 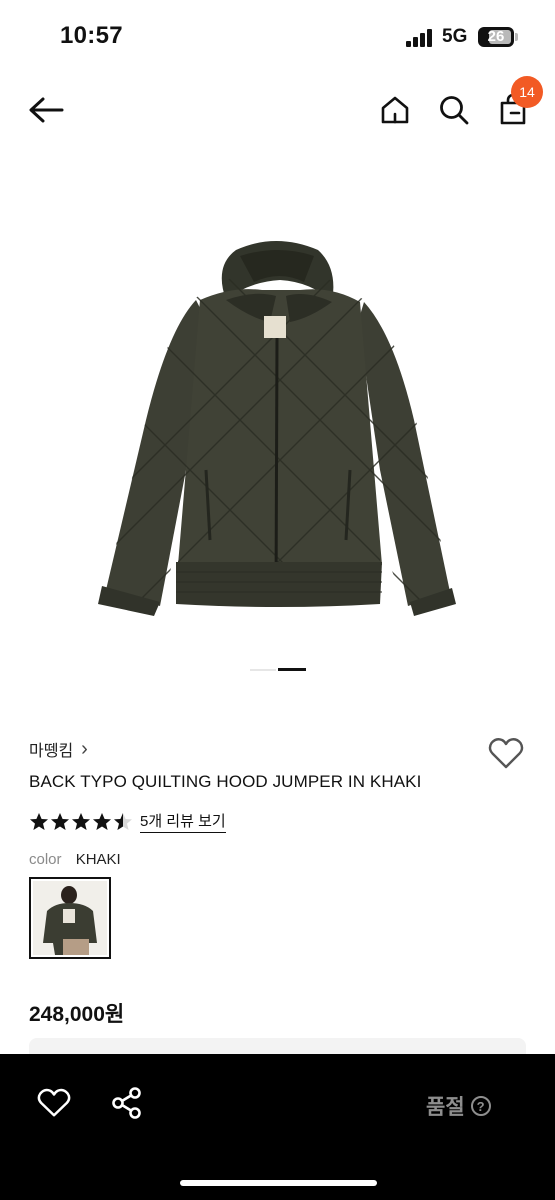 I want to click on battery-tip, so click(x=516, y=37).